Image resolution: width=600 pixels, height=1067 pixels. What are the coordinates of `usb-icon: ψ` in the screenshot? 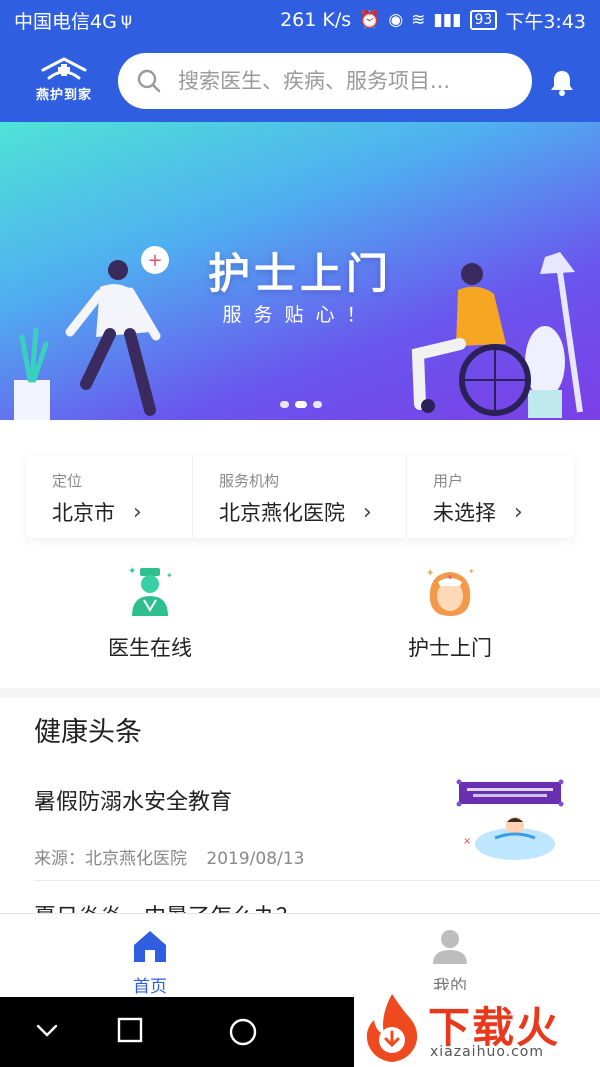 It's located at (126, 19).